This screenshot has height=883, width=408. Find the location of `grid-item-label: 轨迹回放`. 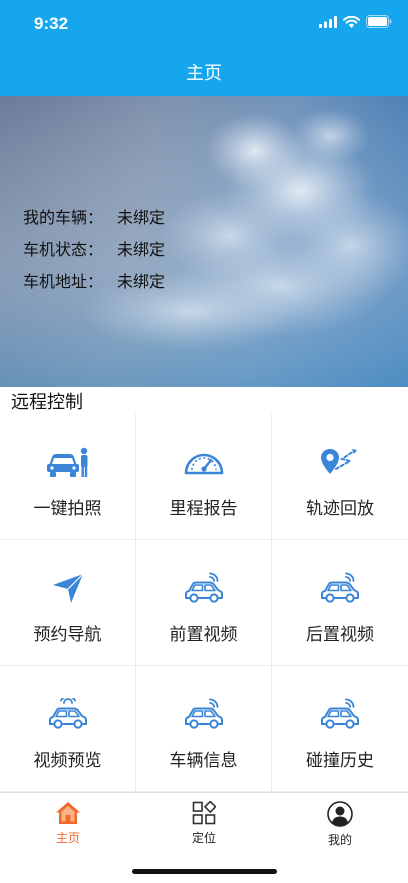

grid-item-label: 轨迹回放 is located at coordinates (340, 509).